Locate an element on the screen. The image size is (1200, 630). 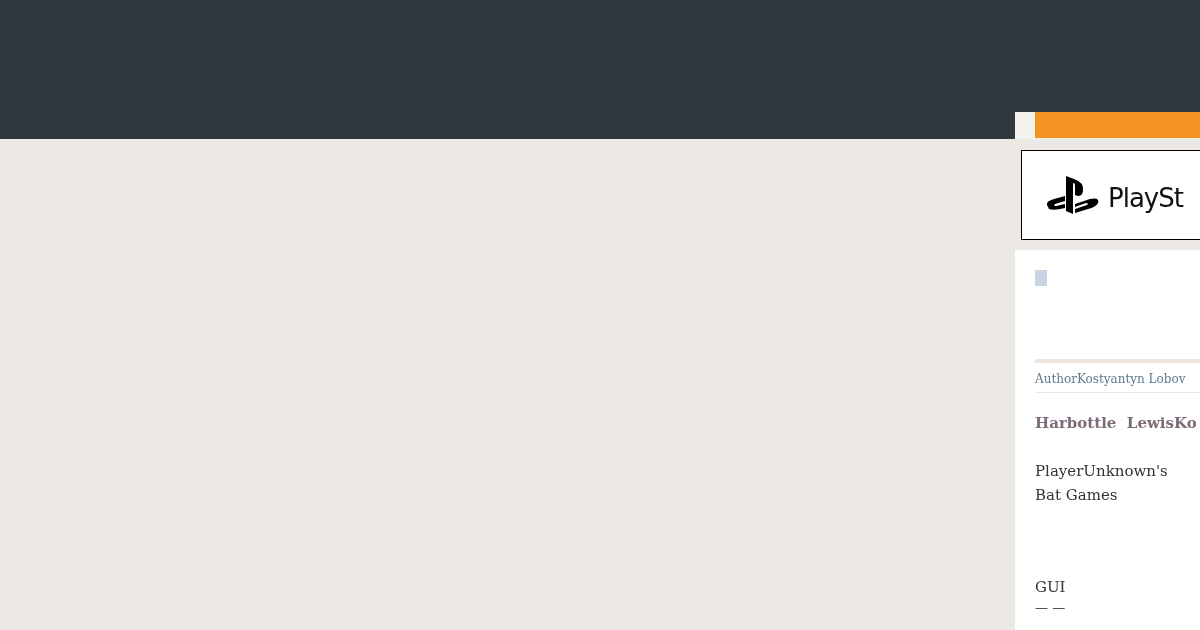
logo-text: PlaySt is located at coordinates (1145, 198).